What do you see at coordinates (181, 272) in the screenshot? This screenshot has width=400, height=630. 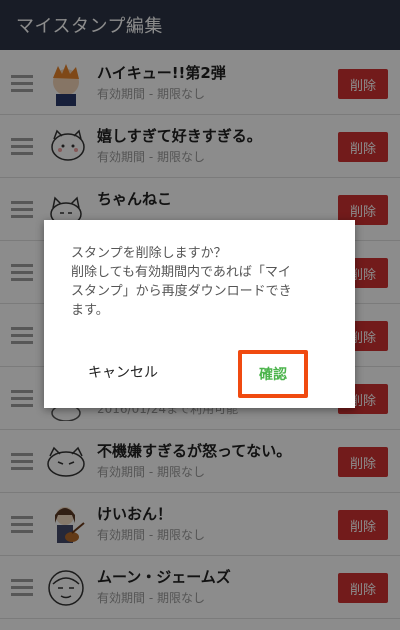 I see `dialog-message-line: 削除しても有効期間内であれば「マイ` at bounding box center [181, 272].